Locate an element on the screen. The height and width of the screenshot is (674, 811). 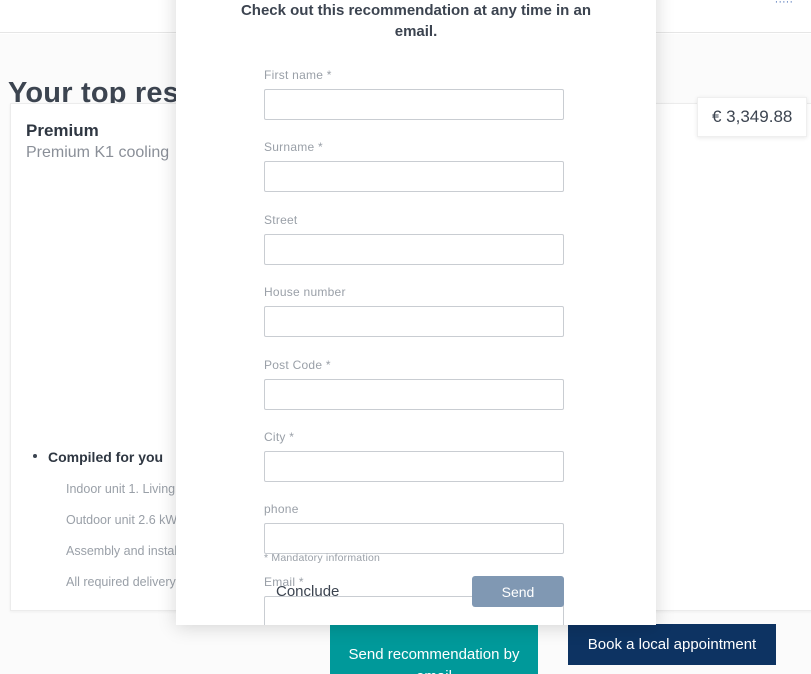
spec-heading: Compiled for you is located at coordinates (106, 457).